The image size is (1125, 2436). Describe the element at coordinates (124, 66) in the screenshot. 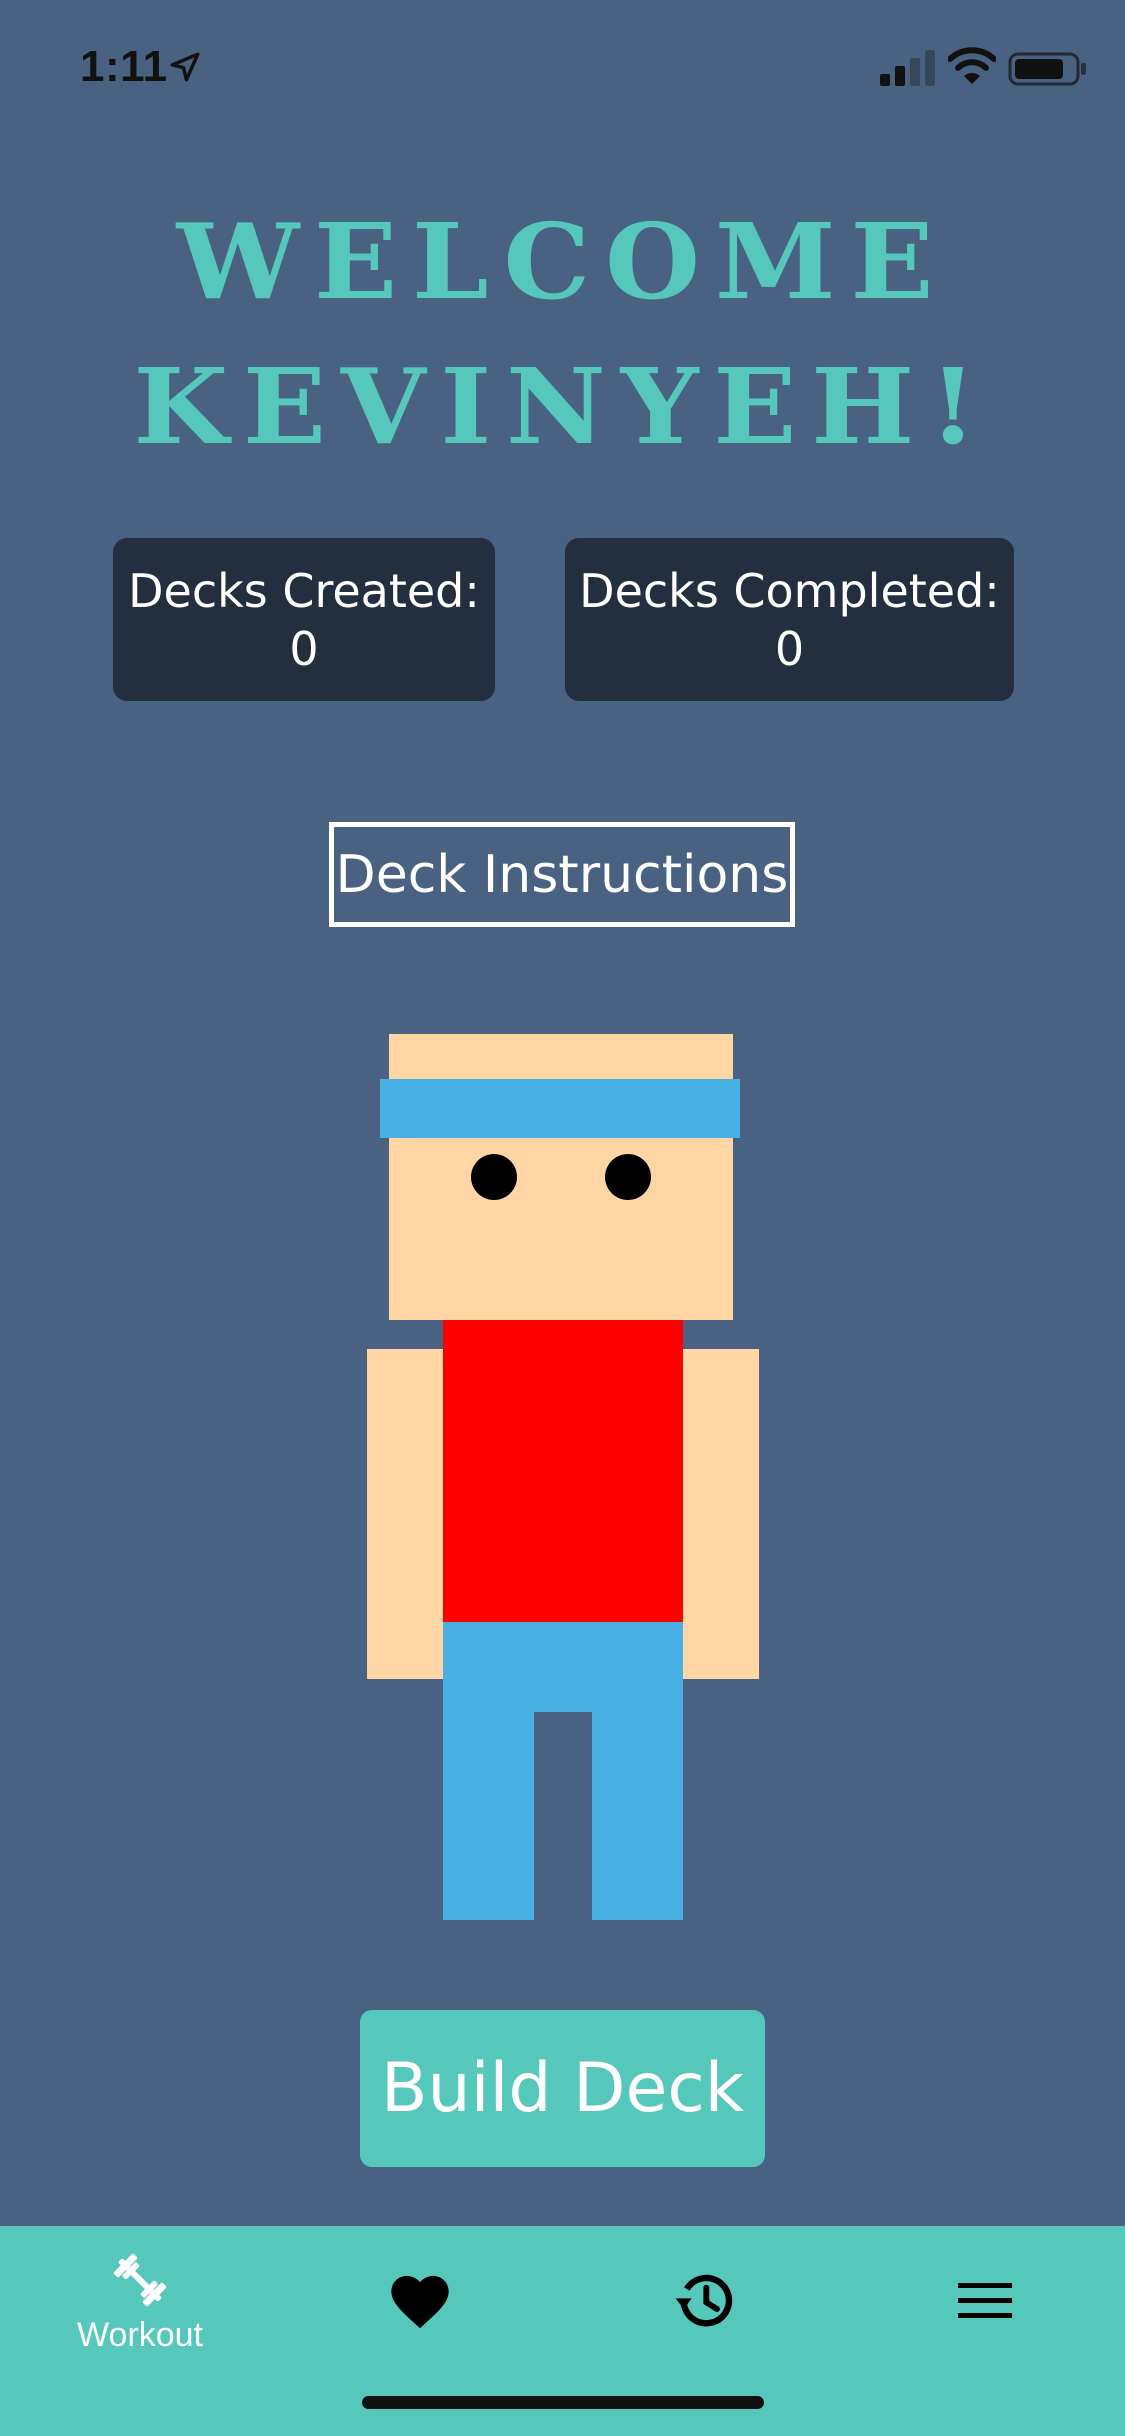

I see `status-time: 1:11` at that location.